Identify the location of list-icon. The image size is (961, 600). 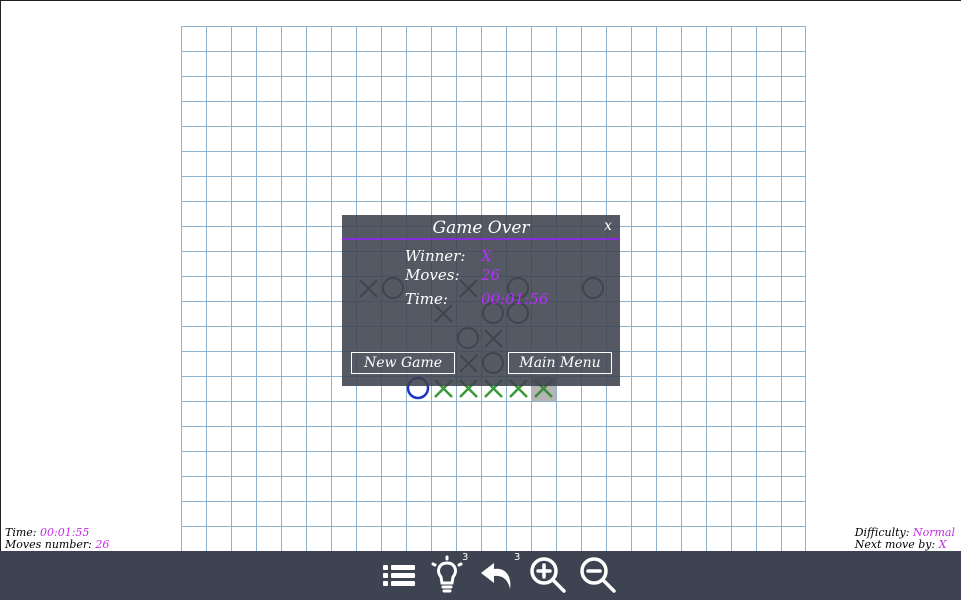
(400, 575).